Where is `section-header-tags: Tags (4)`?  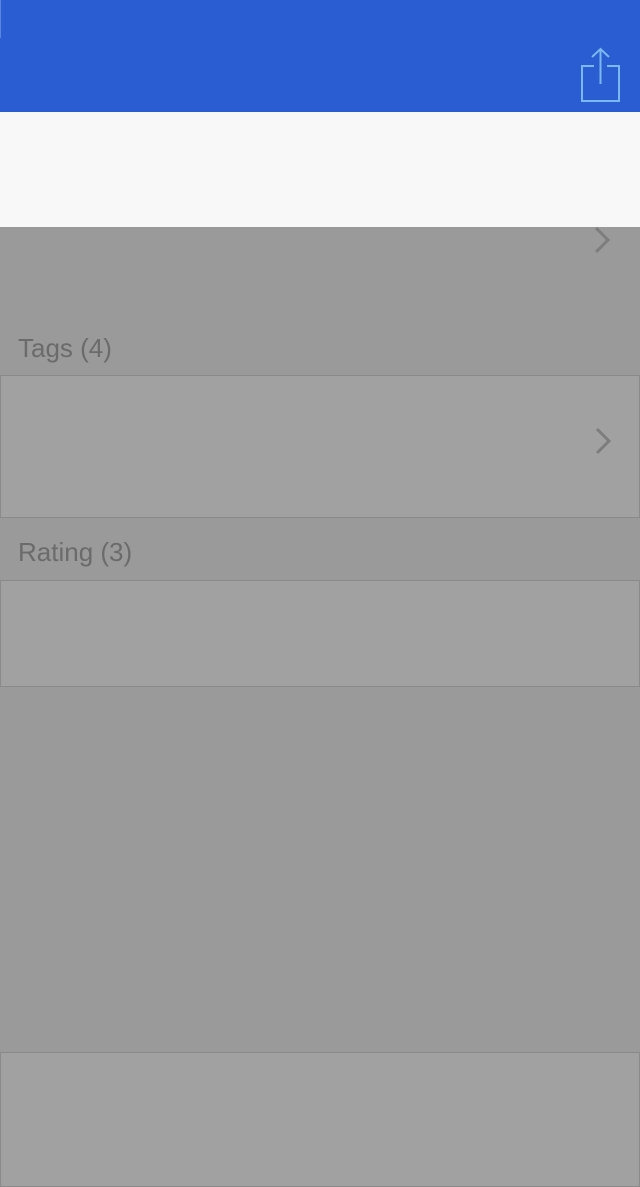
section-header-tags: Tags (4) is located at coordinates (65, 348).